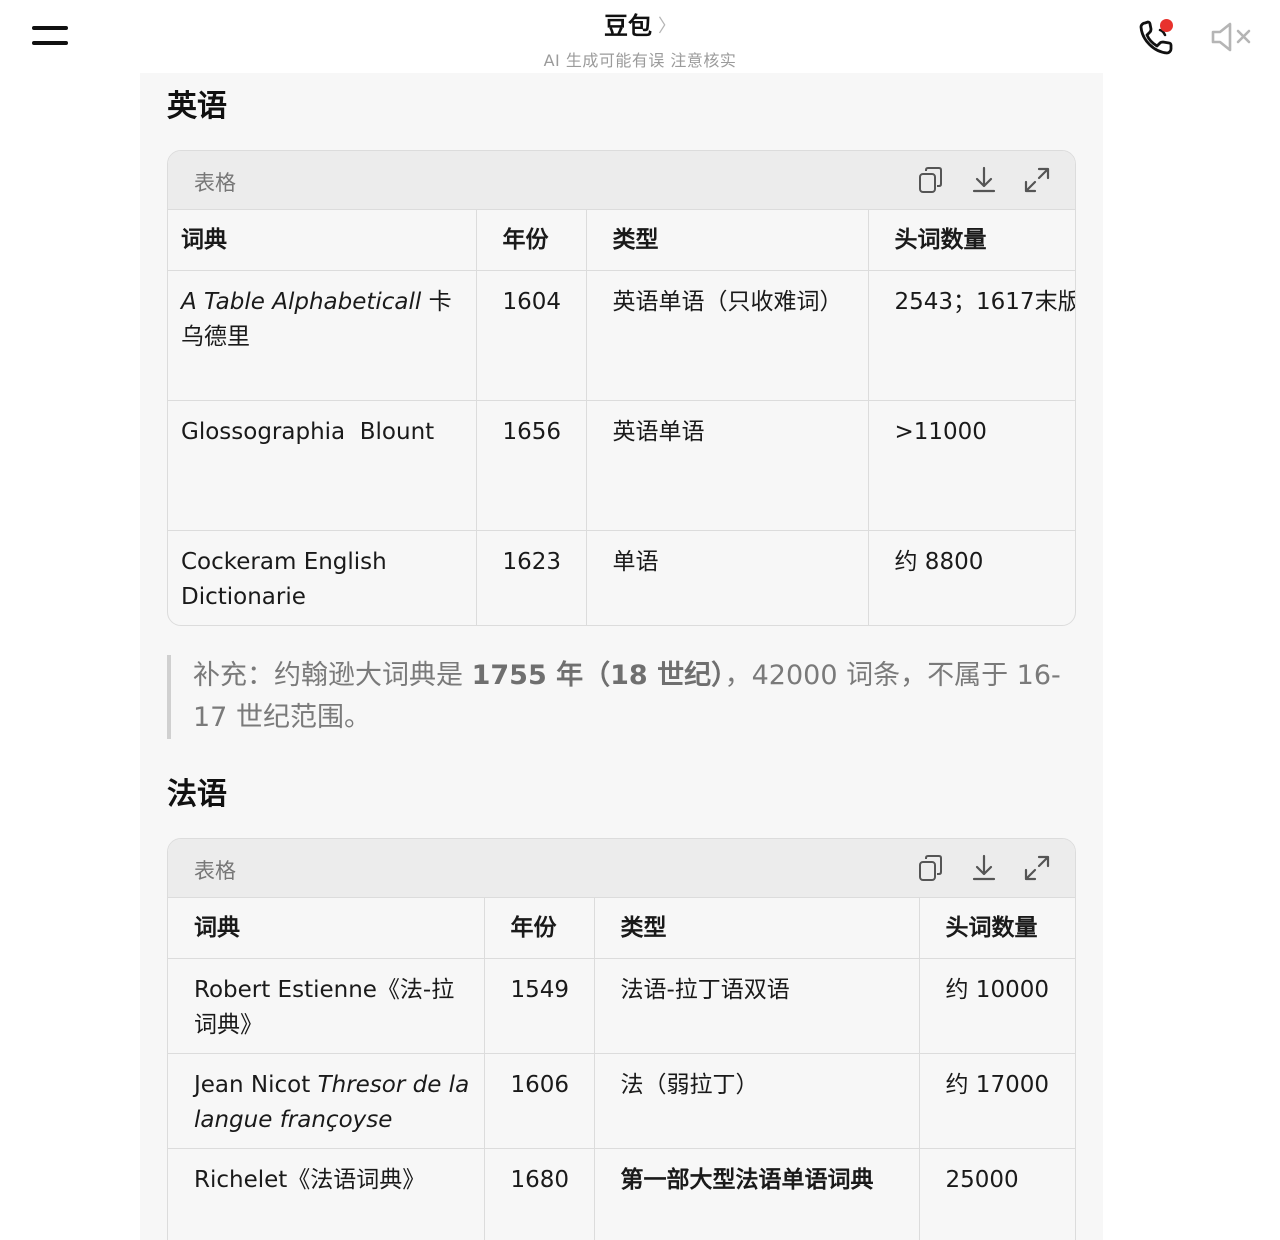 This screenshot has width=1280, height=1240. I want to click on type-cell: 法（弱拉丁）, so click(757, 1101).